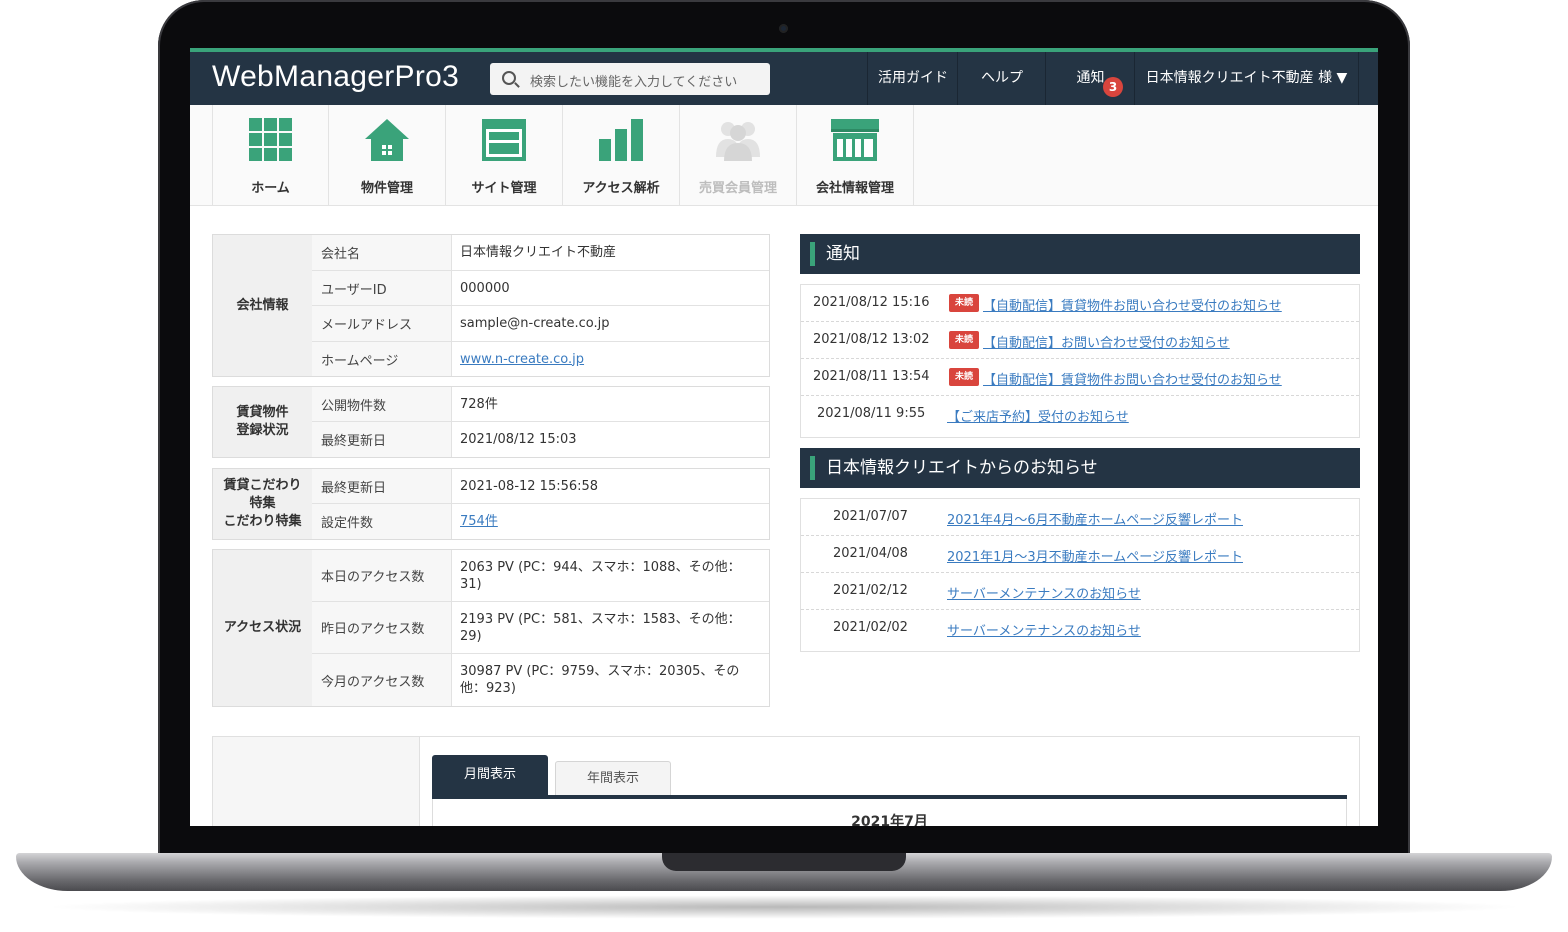 This screenshot has width=1568, height=932. I want to click on search-input: 検索したい機能を入力してください, so click(630, 79).